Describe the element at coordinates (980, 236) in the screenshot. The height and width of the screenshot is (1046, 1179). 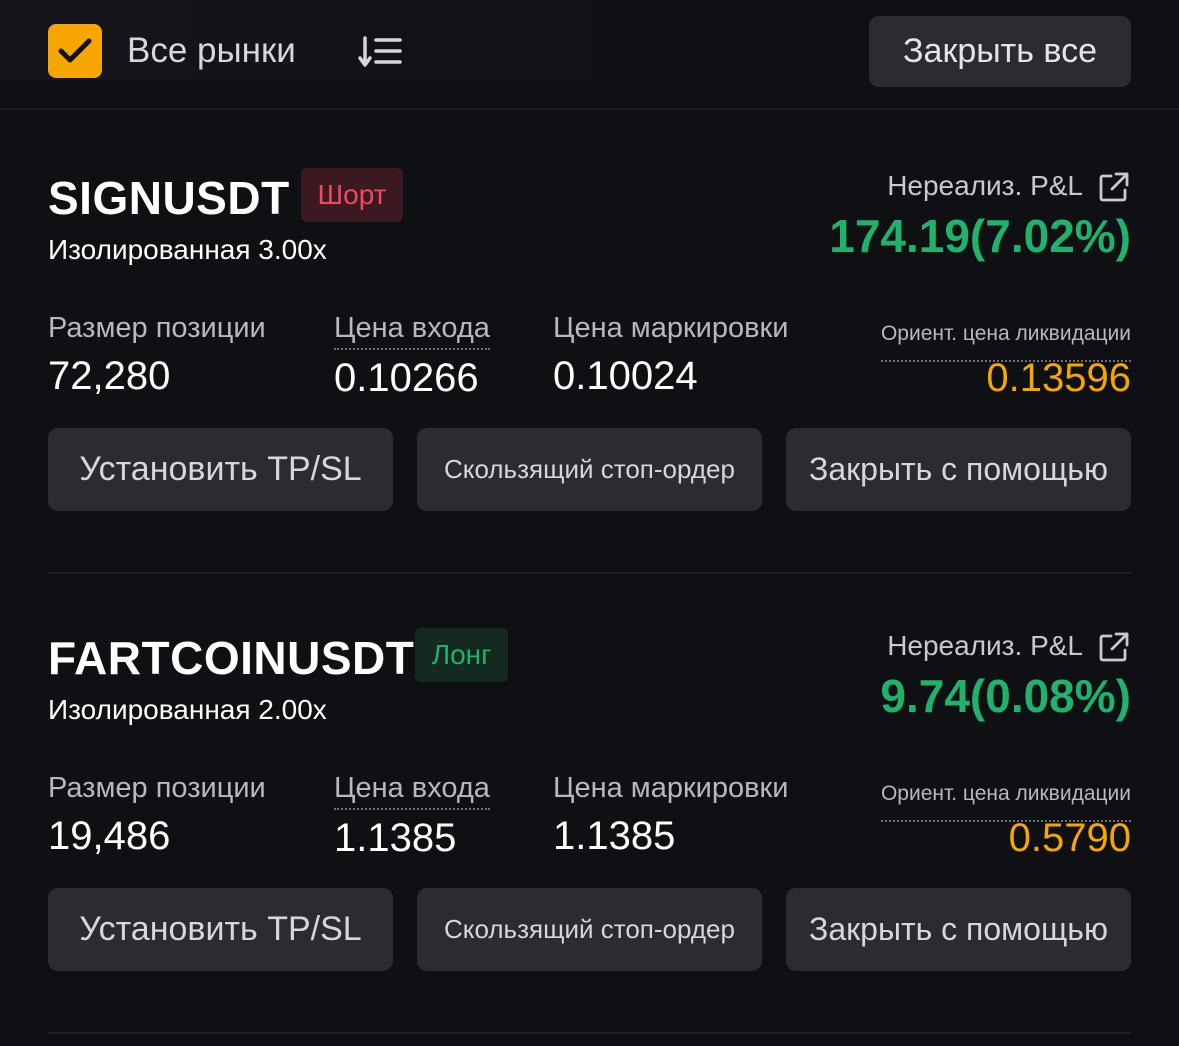
I see `unrealized-pnl-value: 174.19(7.02%)` at that location.